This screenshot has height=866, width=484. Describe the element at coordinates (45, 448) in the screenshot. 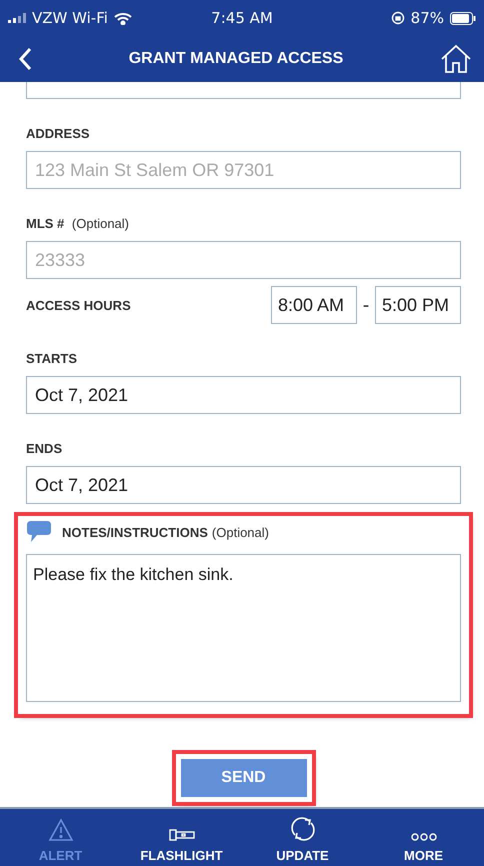

I see `field-label: ENDS` at that location.